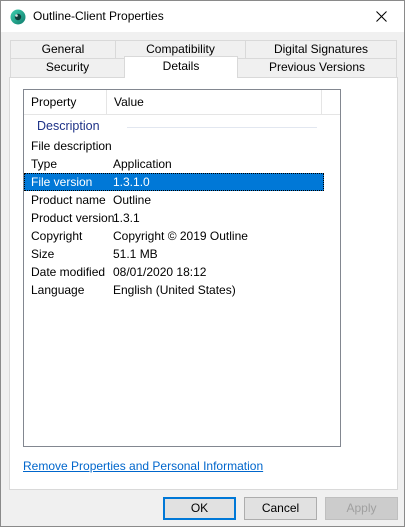 The width and height of the screenshot is (405, 527). I want to click on list-item: Language English (United States), so click(174, 290).